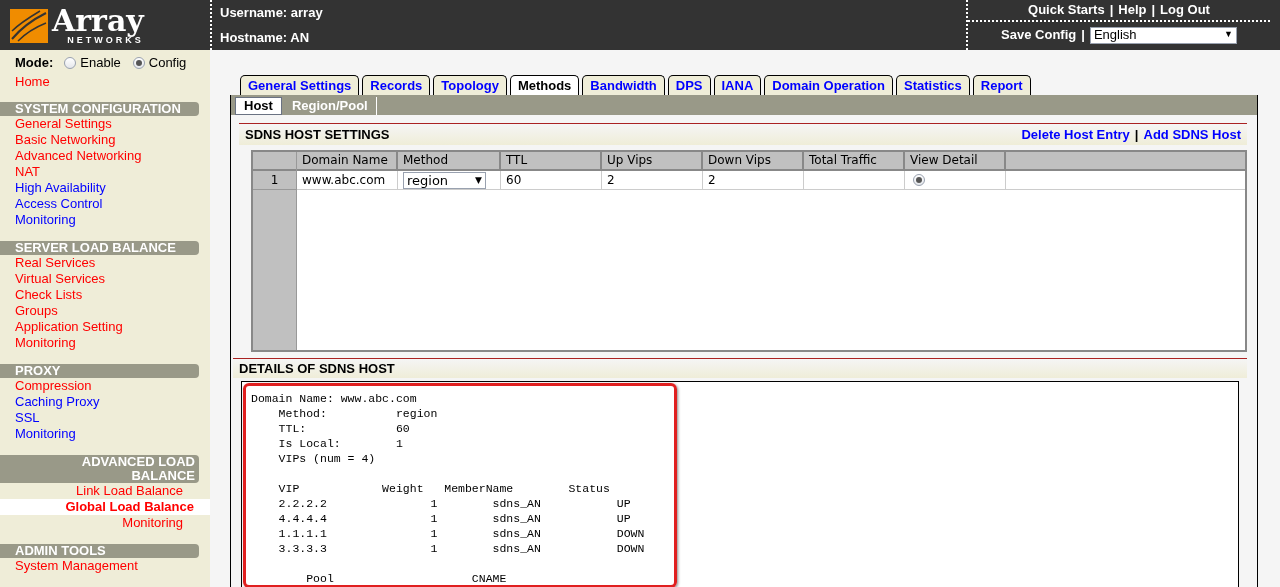 Image resolution: width=1280 pixels, height=587 pixels. I want to click on sidebar-item: High Availability, so click(99, 188).